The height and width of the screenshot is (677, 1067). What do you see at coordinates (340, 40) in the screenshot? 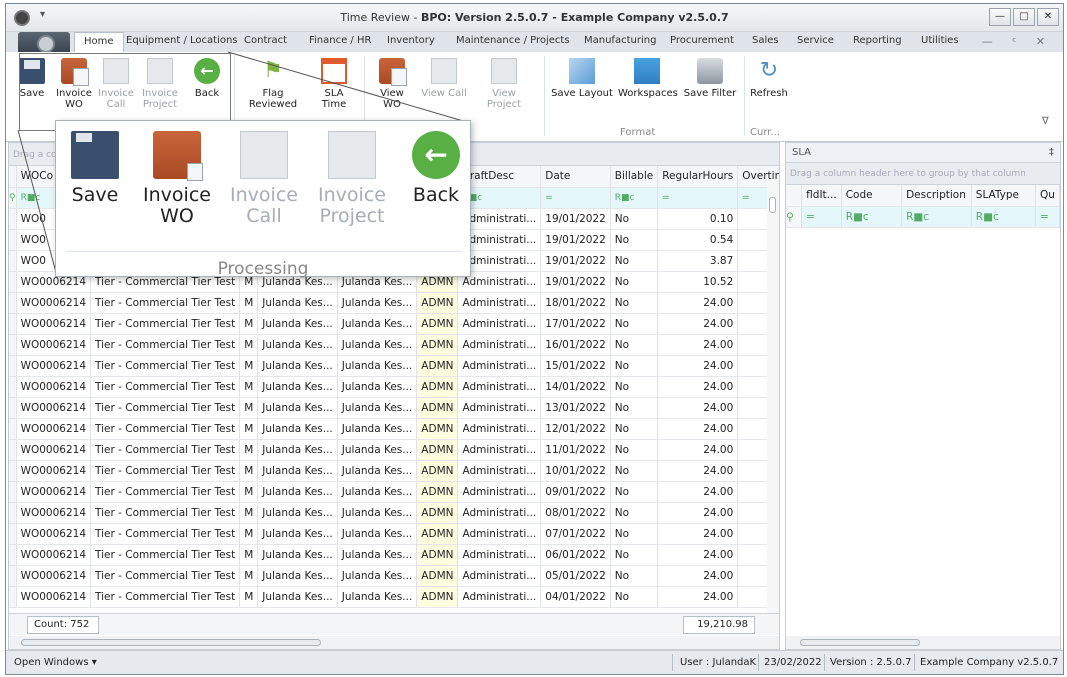
I see `tab-finance-hr: Finance / HR` at bounding box center [340, 40].